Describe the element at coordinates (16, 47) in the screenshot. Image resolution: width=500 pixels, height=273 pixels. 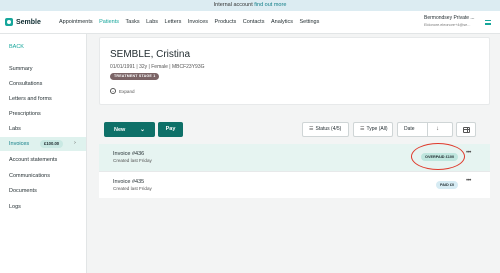
I see `back-link: BACK` at that location.